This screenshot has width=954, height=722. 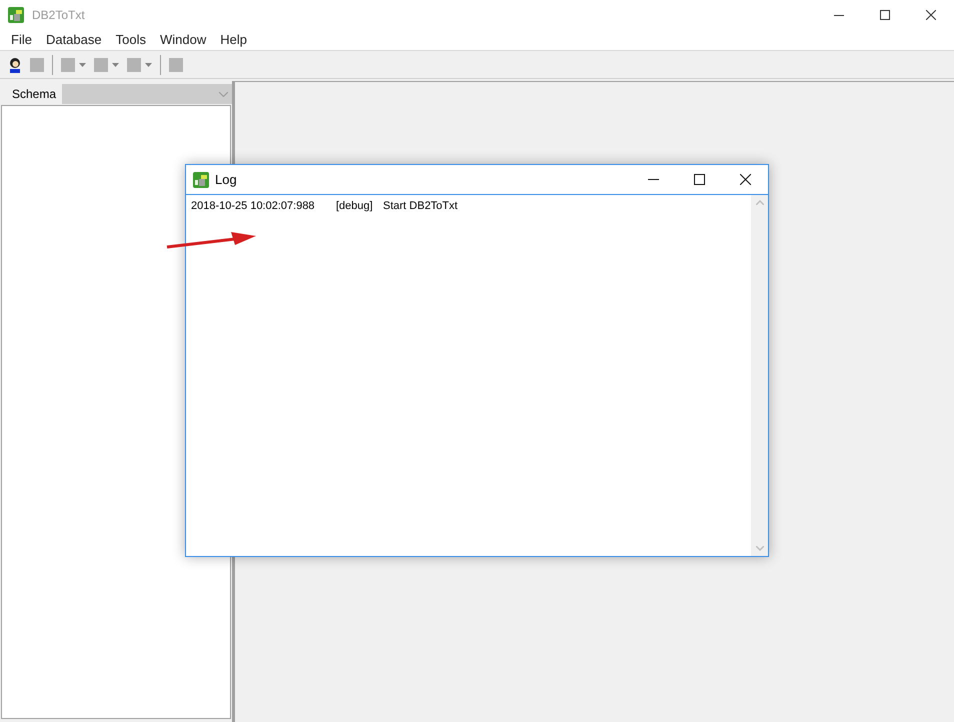 I want to click on menu-item: File, so click(x=21, y=40).